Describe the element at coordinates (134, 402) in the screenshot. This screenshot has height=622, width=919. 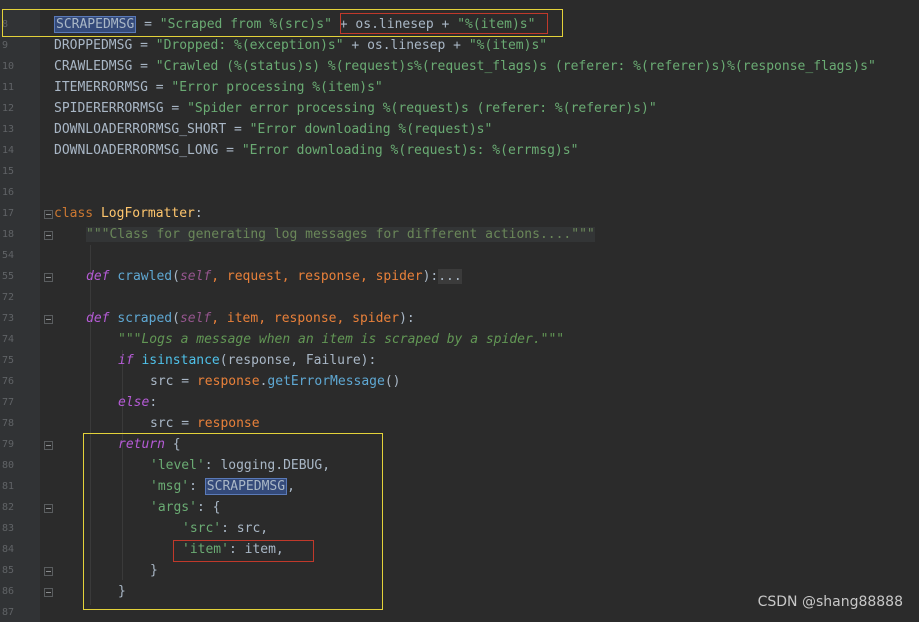
I see `keyword: else` at that location.